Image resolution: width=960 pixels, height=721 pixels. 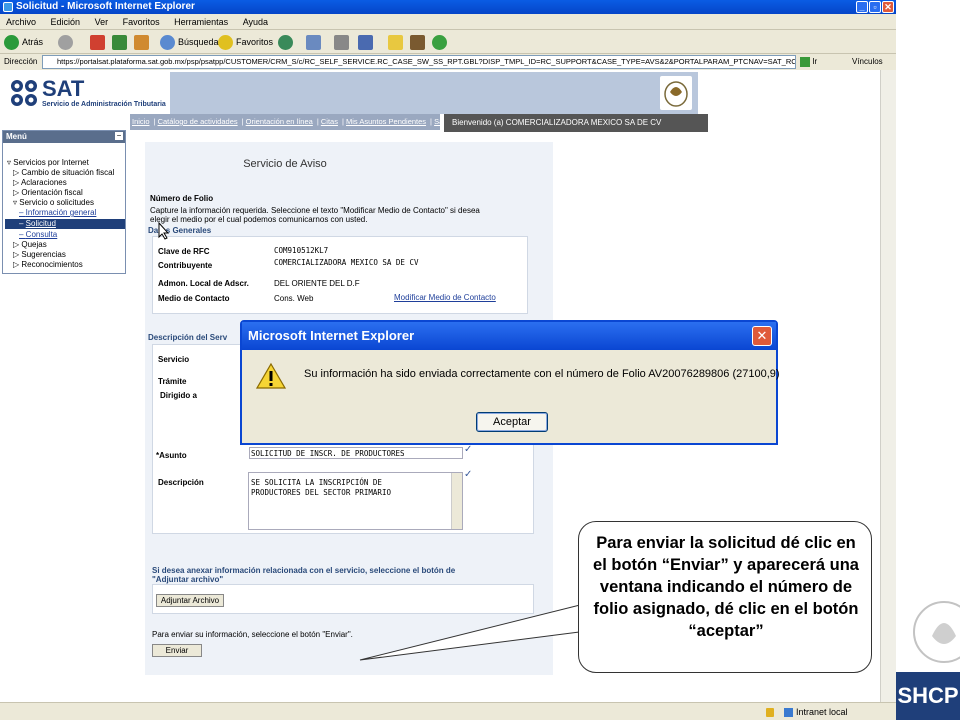 What do you see at coordinates (66, 22) in the screenshot?
I see `menu-edicion: Edición` at bounding box center [66, 22].